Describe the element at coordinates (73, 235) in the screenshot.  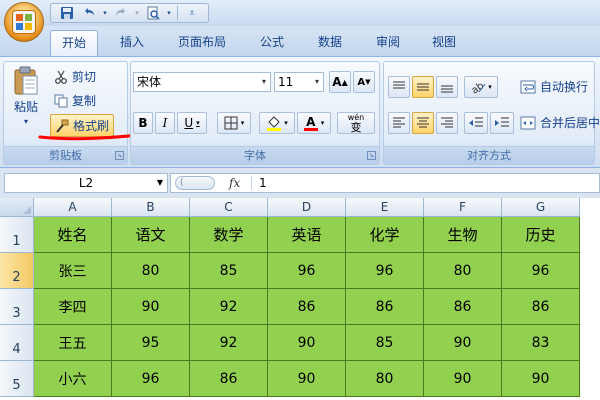
I see `cell-a1: 姓名` at that location.